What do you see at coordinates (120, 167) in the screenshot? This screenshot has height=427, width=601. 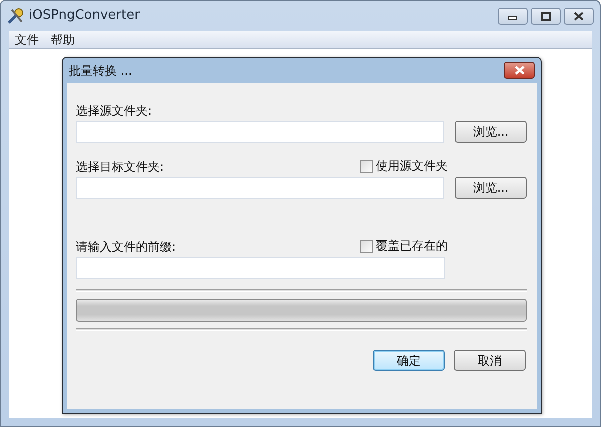 I see `field-label: 选择目标文件夹:` at bounding box center [120, 167].